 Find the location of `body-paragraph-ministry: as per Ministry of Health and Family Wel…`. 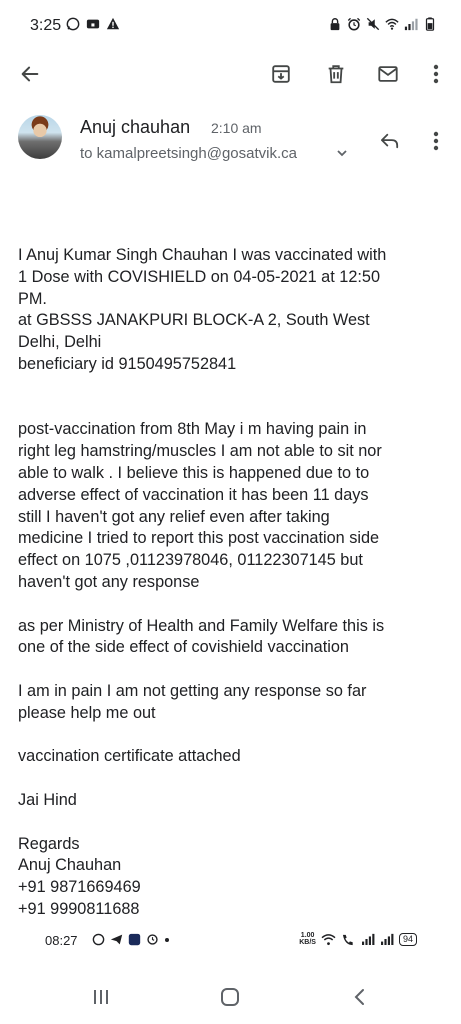

body-paragraph-ministry: as per Ministry of Health and Family Wel… is located at coordinates (201, 636).